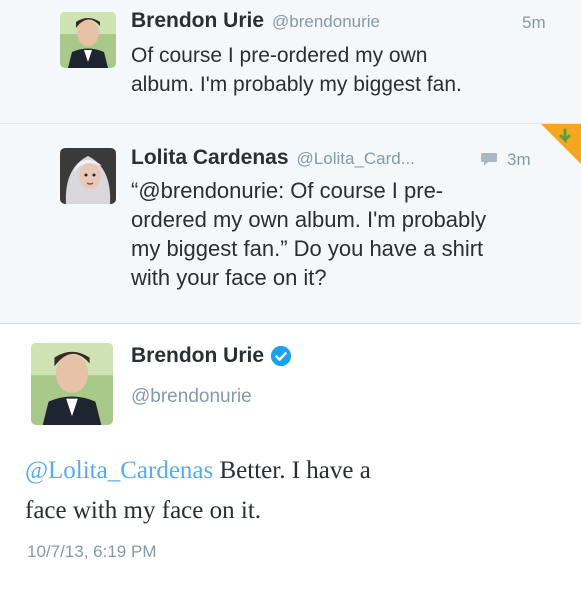 This screenshot has width=581, height=600. I want to click on tweet-text-line: face with my face on it., so click(143, 510).